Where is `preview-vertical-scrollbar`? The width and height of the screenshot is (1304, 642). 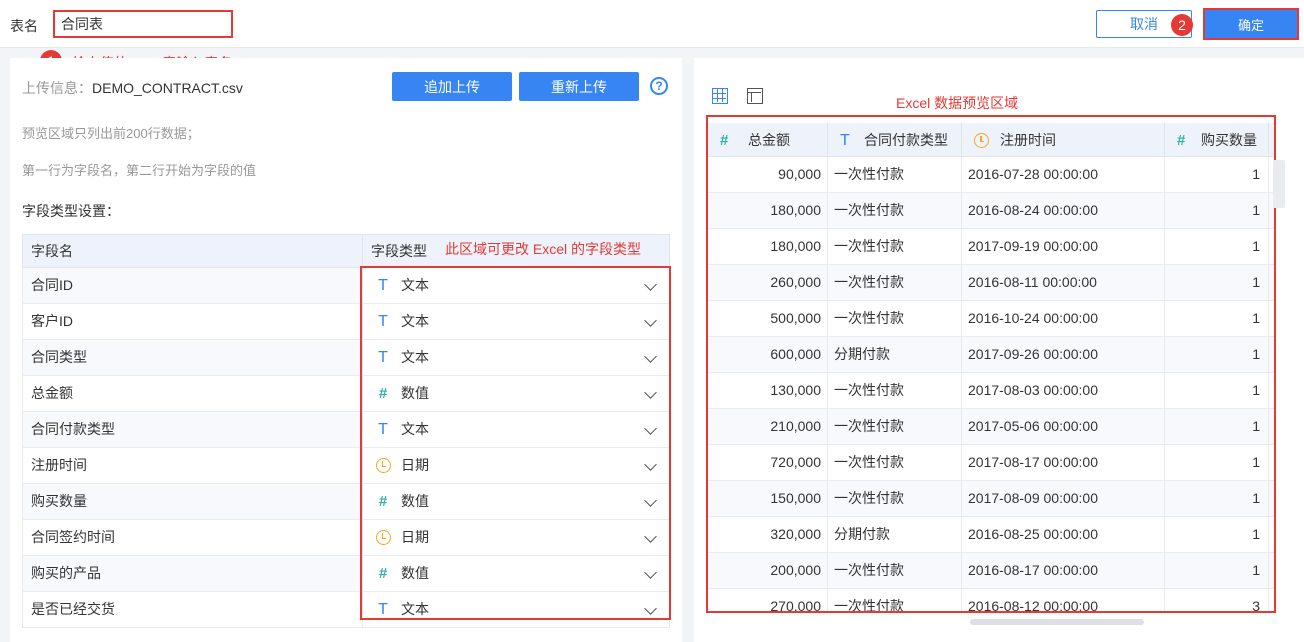 preview-vertical-scrollbar is located at coordinates (1279, 184).